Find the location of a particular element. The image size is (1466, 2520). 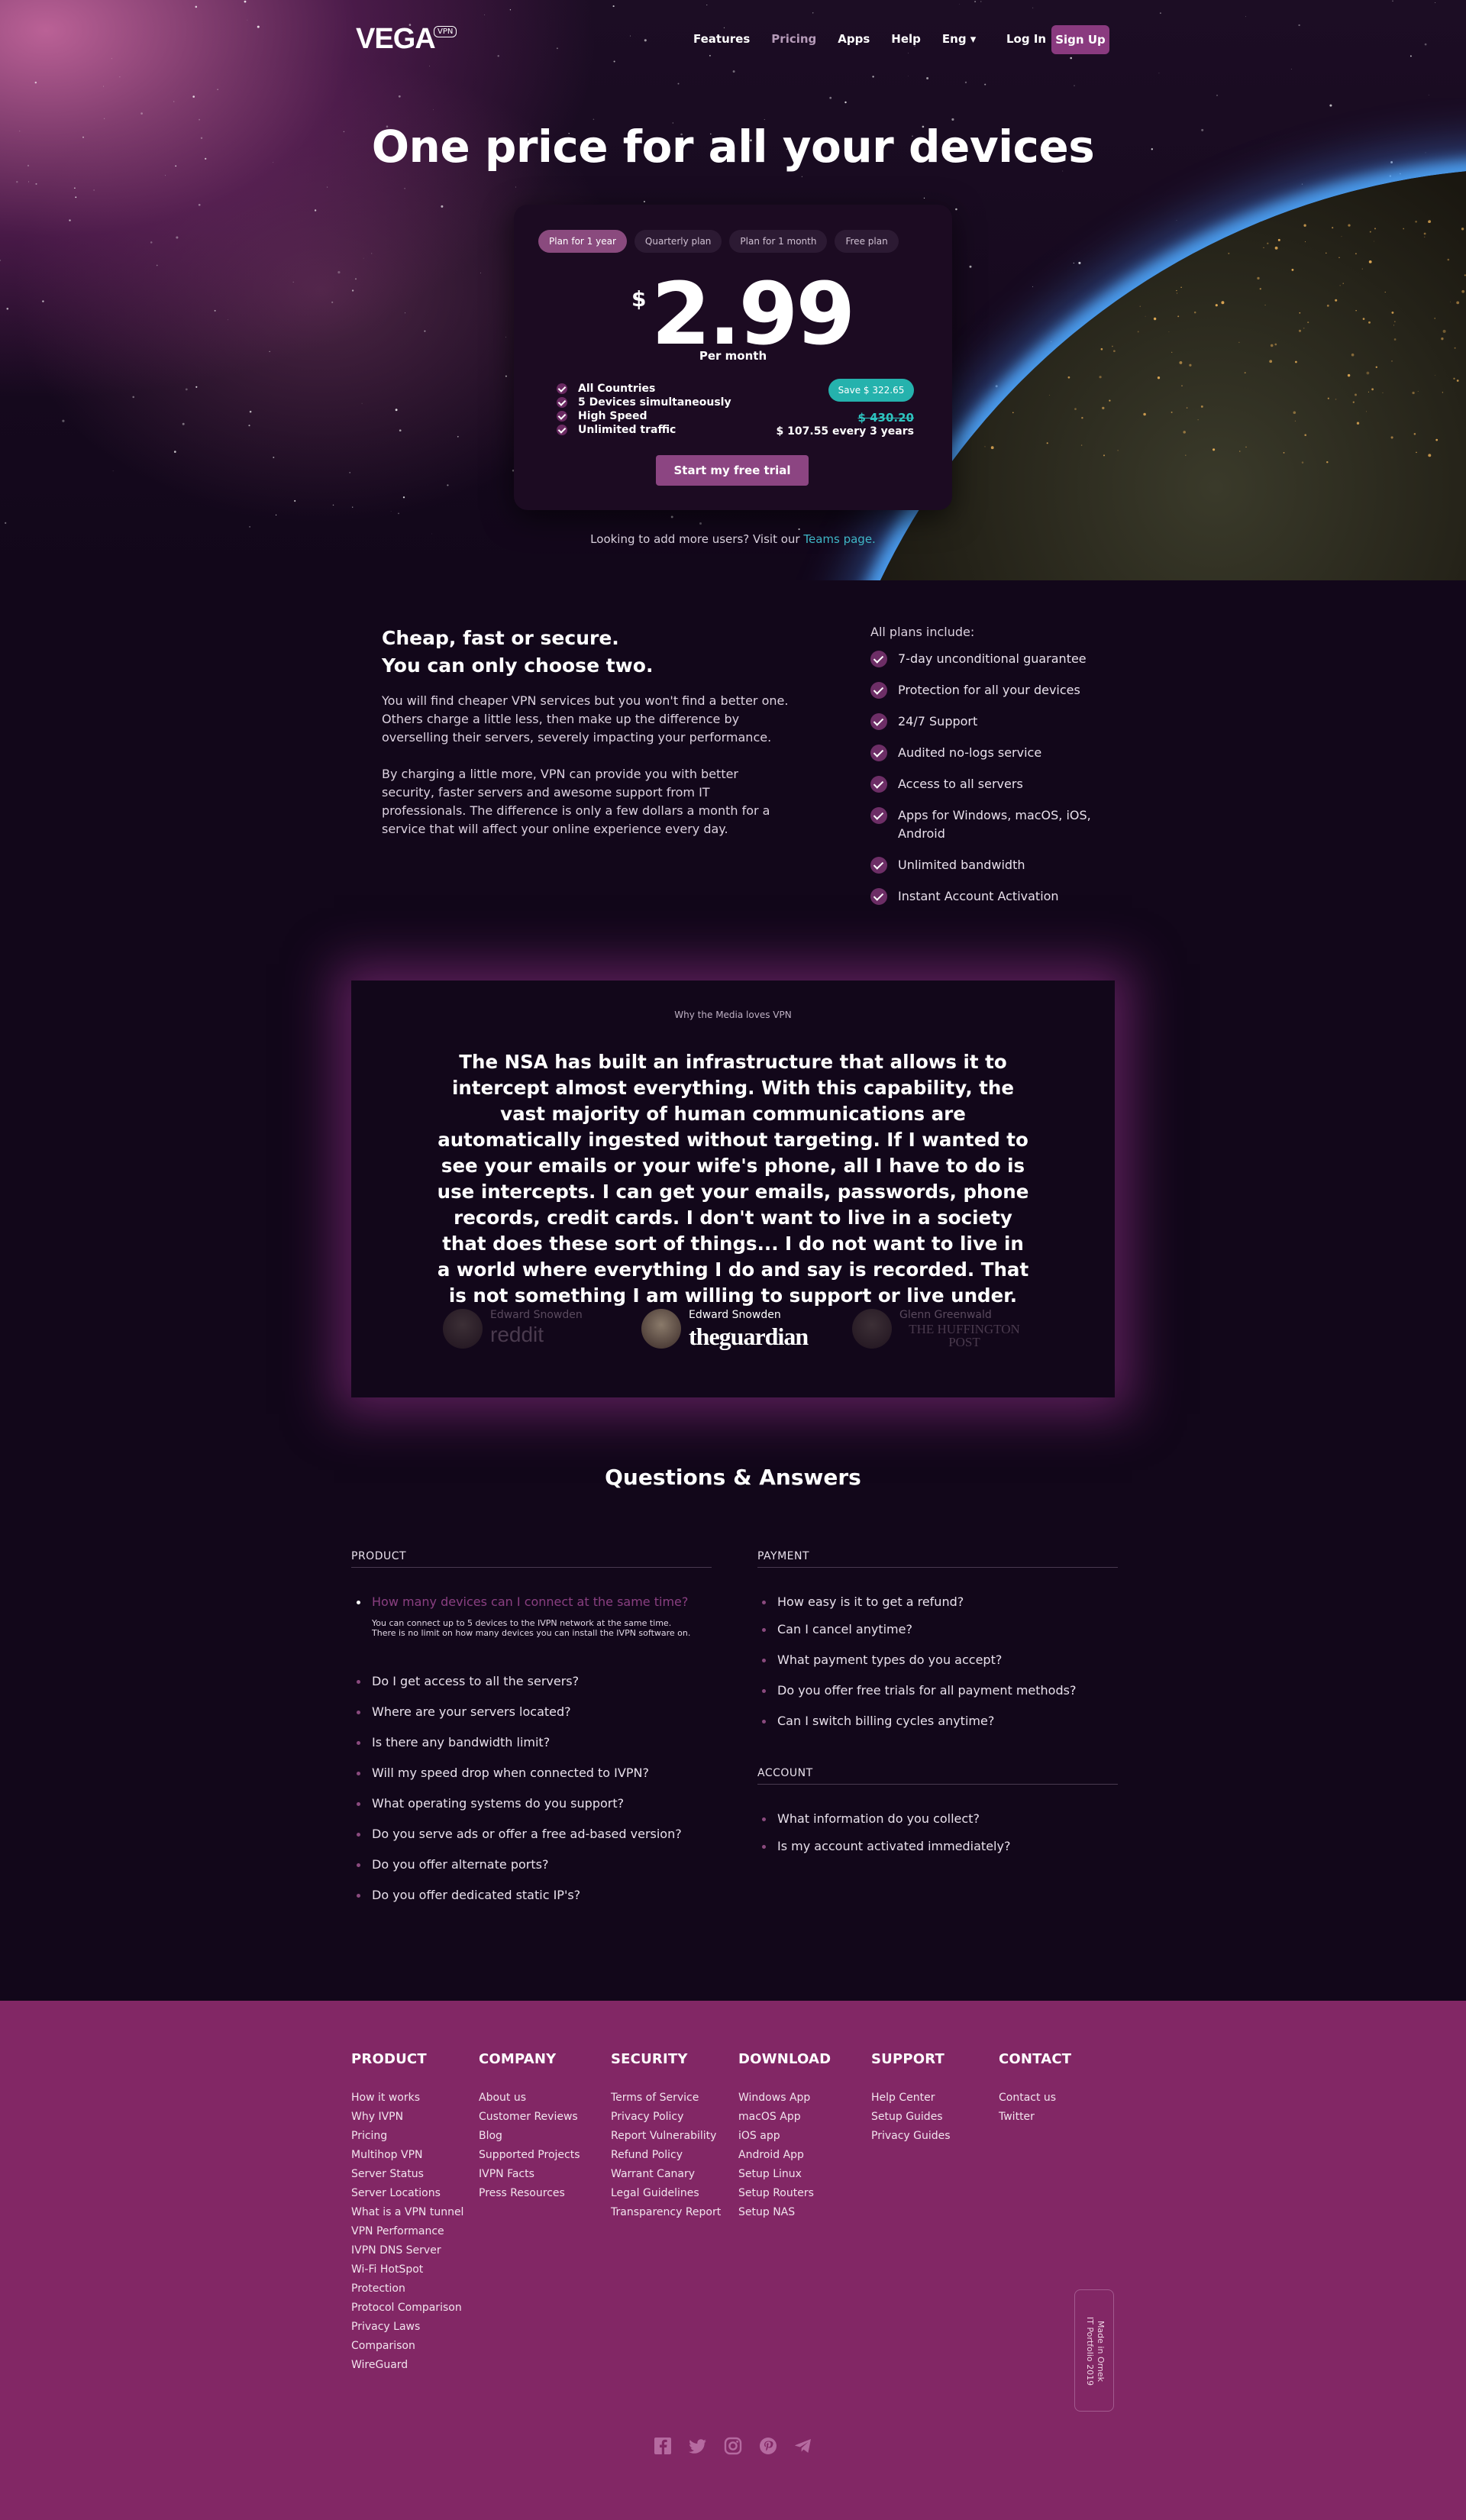

qa-question: Can I cancel anytime? is located at coordinates (837, 1629).